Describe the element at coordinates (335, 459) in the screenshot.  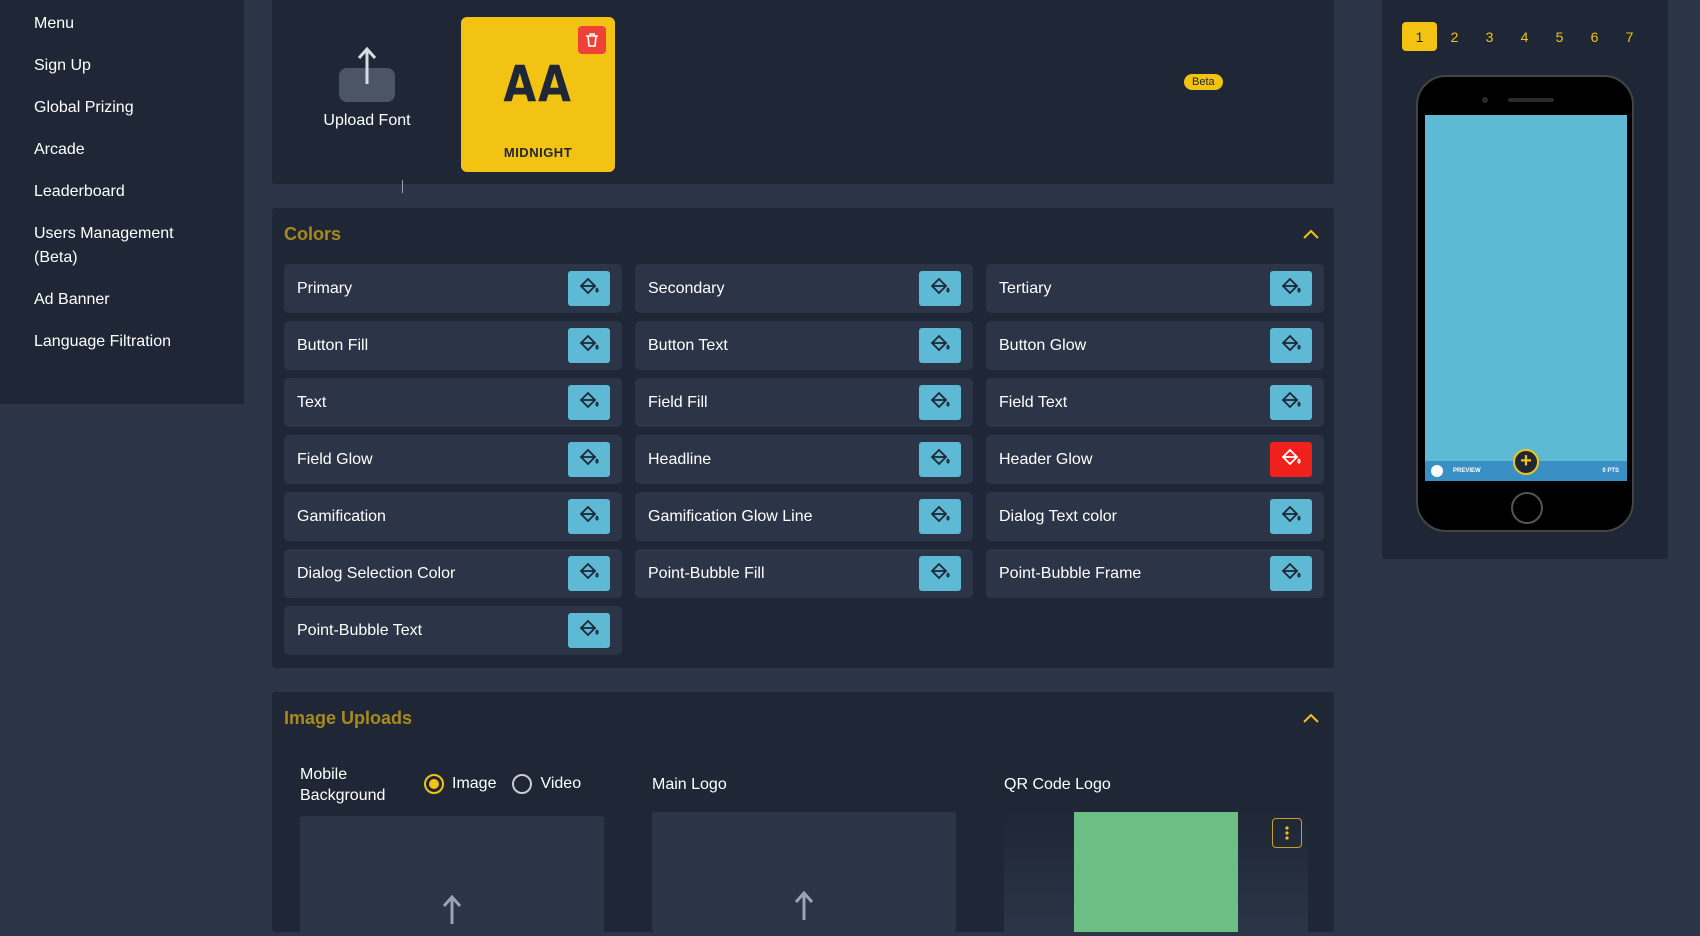
I see `color-label: Field Glow` at that location.